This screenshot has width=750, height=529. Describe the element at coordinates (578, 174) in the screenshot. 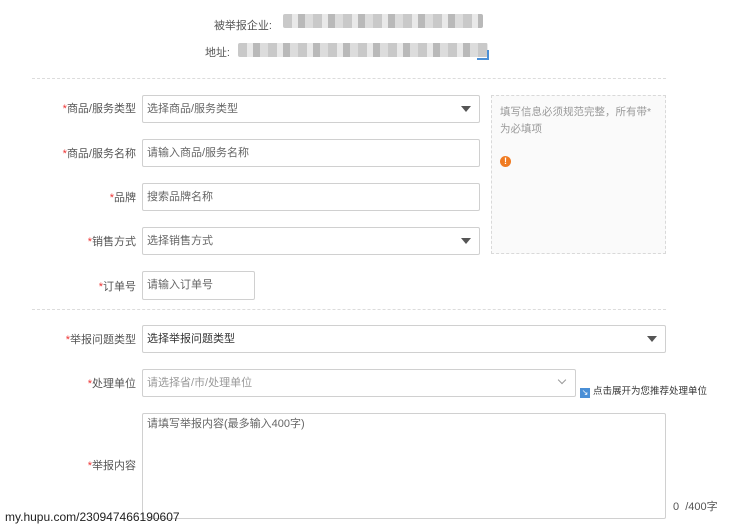

I see `tip-panel: 填写信息必须规范完整，所有带*为必填项 !` at that location.